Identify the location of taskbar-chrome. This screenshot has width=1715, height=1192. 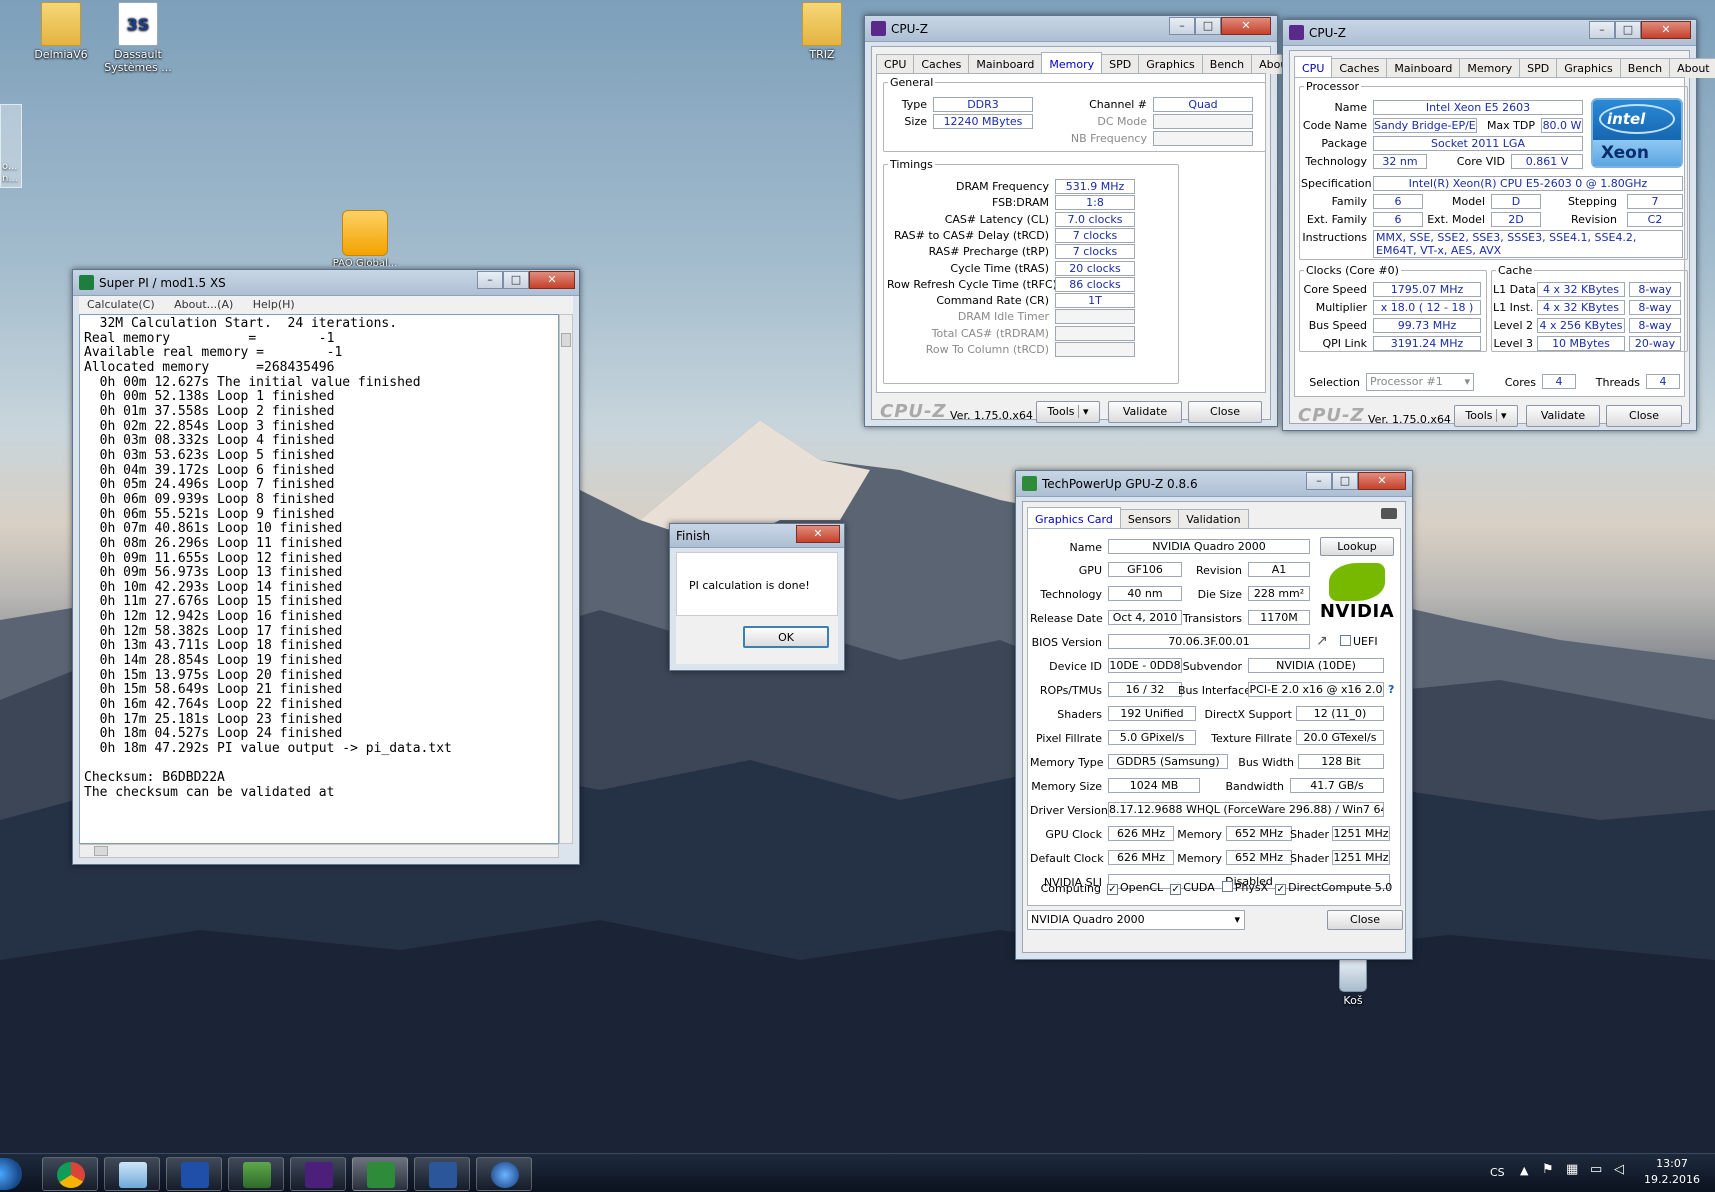
(70, 1174).